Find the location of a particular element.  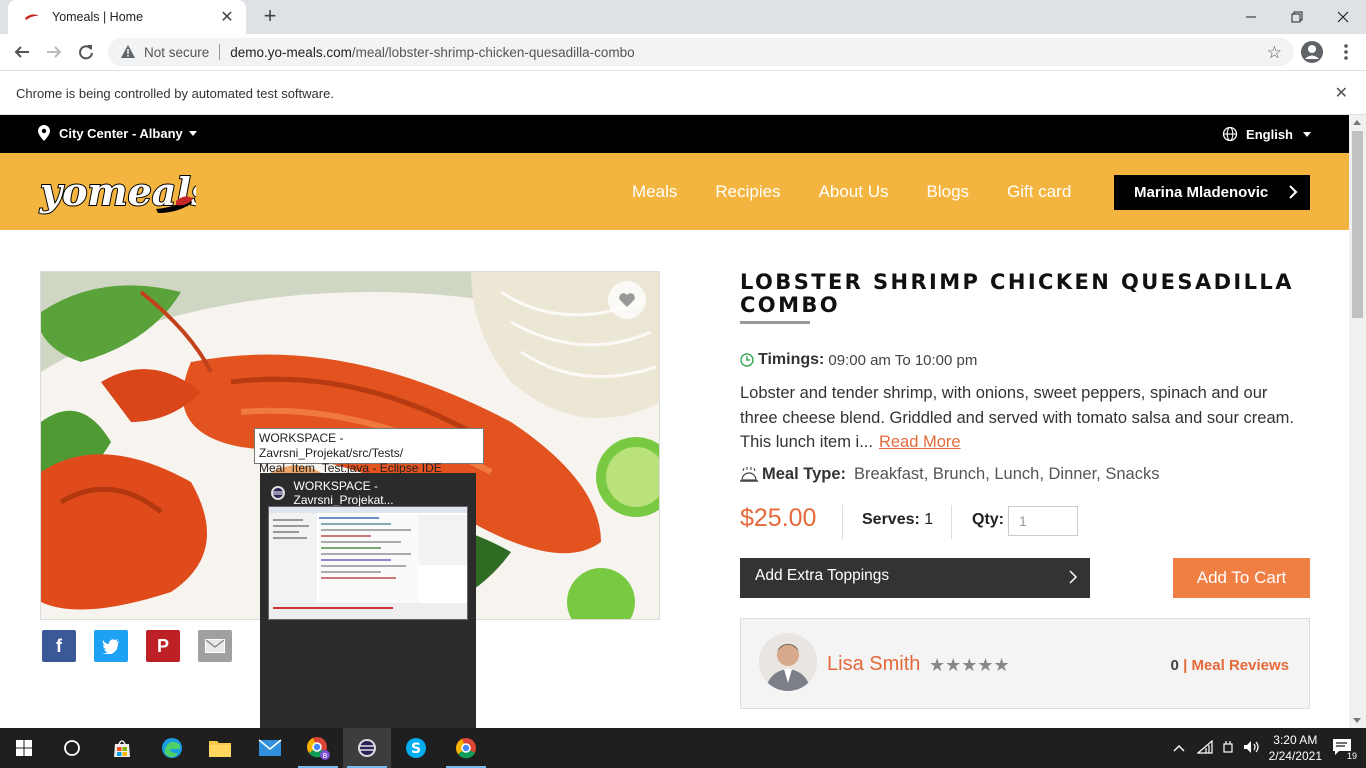

volume-icon is located at coordinates (1252, 748).